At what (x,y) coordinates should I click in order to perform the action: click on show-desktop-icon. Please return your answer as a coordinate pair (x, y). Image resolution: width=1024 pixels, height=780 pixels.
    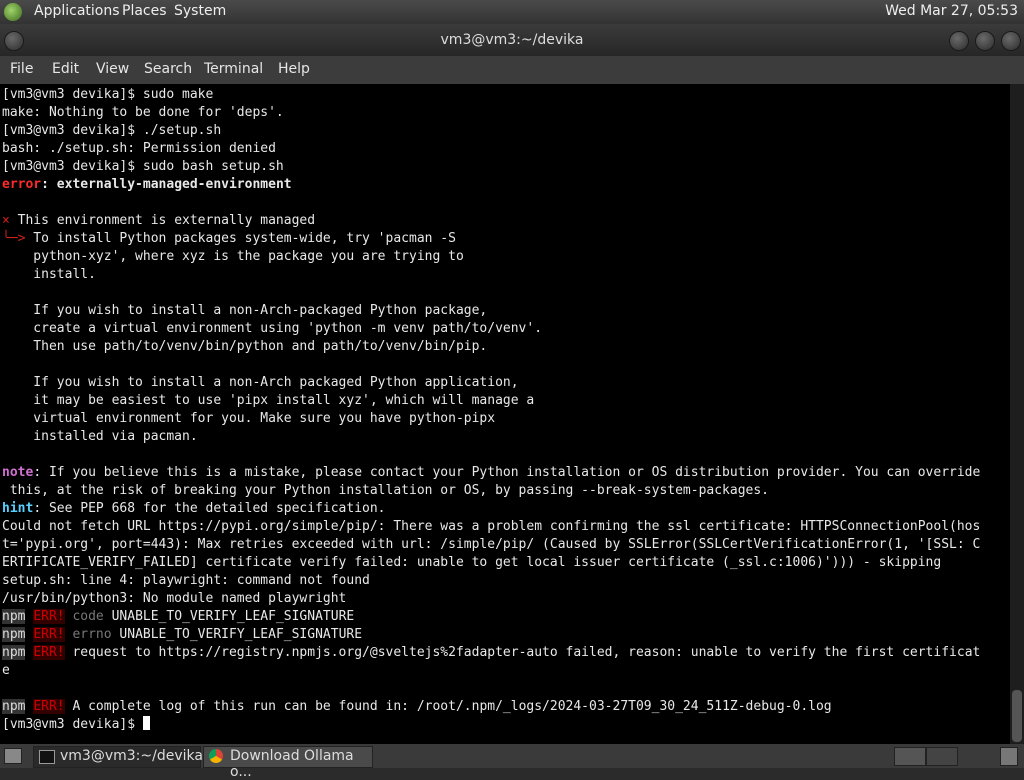
    Looking at the image, I should click on (13, 756).